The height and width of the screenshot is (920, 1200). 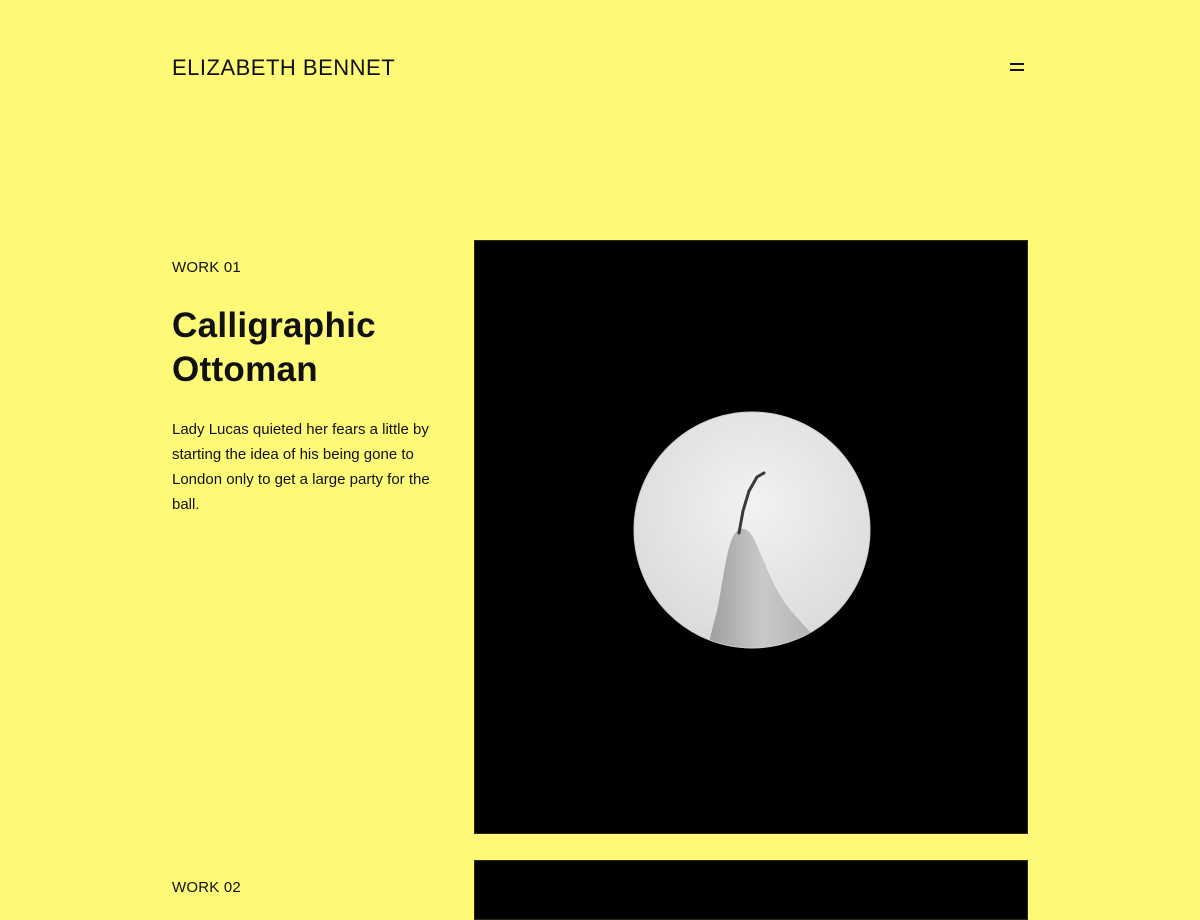 I want to click on menu-button, so click(x=1018, y=67).